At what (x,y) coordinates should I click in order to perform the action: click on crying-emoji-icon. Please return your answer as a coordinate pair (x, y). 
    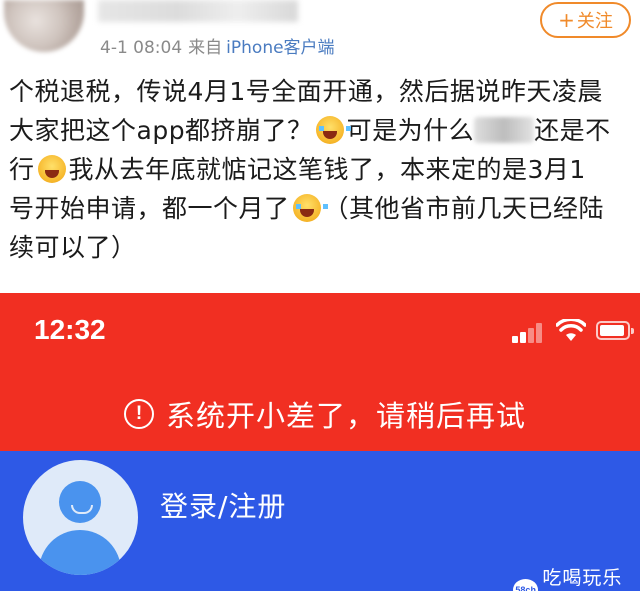
    Looking at the image, I should click on (310, 208).